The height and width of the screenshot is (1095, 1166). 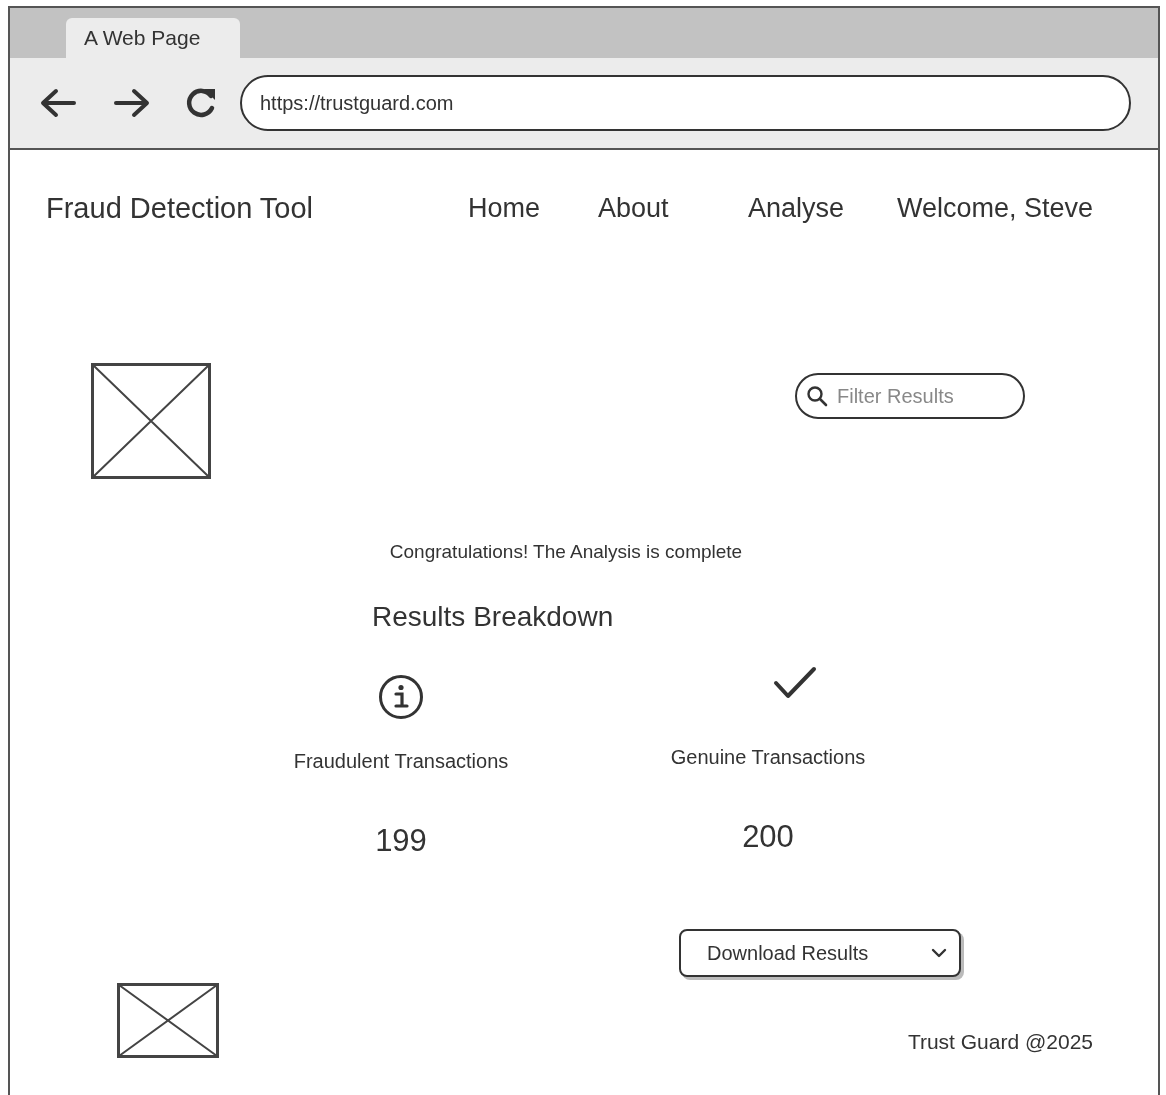 I want to click on address-bar: https://trustguard.com, so click(x=685, y=103).